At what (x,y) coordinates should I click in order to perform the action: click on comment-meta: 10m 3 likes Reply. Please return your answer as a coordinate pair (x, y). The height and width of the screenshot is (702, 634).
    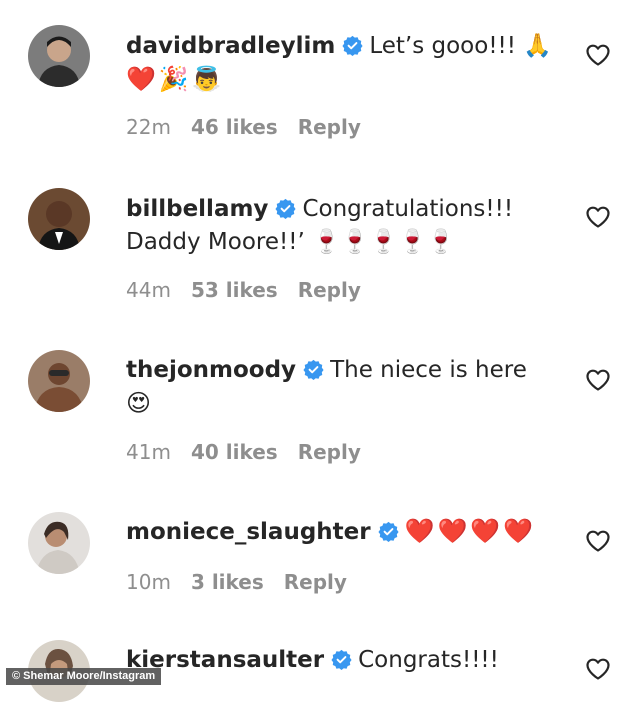
    Looking at the image, I should click on (236, 582).